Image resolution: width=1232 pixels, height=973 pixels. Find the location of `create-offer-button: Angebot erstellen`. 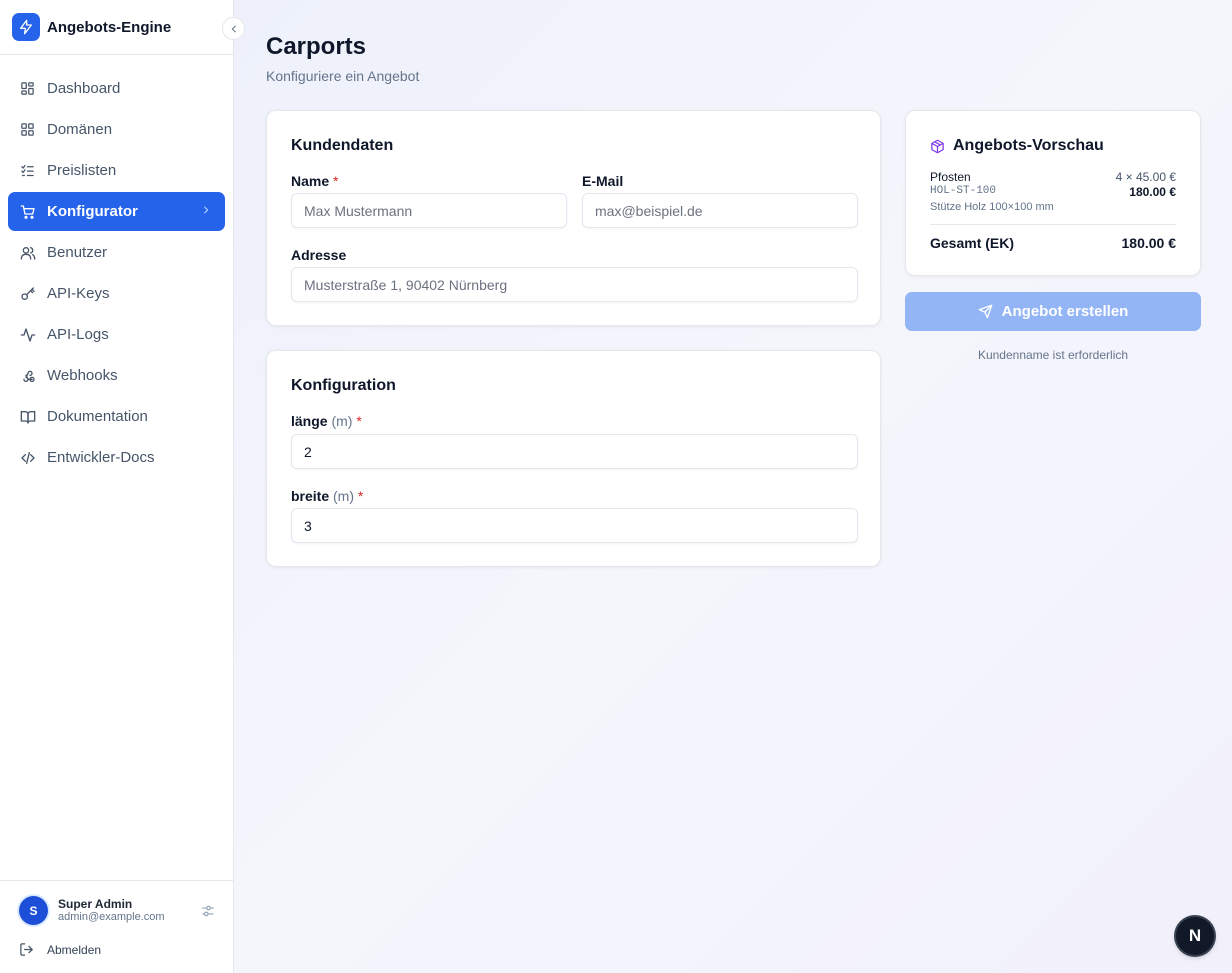

create-offer-button: Angebot erstellen is located at coordinates (1053, 311).